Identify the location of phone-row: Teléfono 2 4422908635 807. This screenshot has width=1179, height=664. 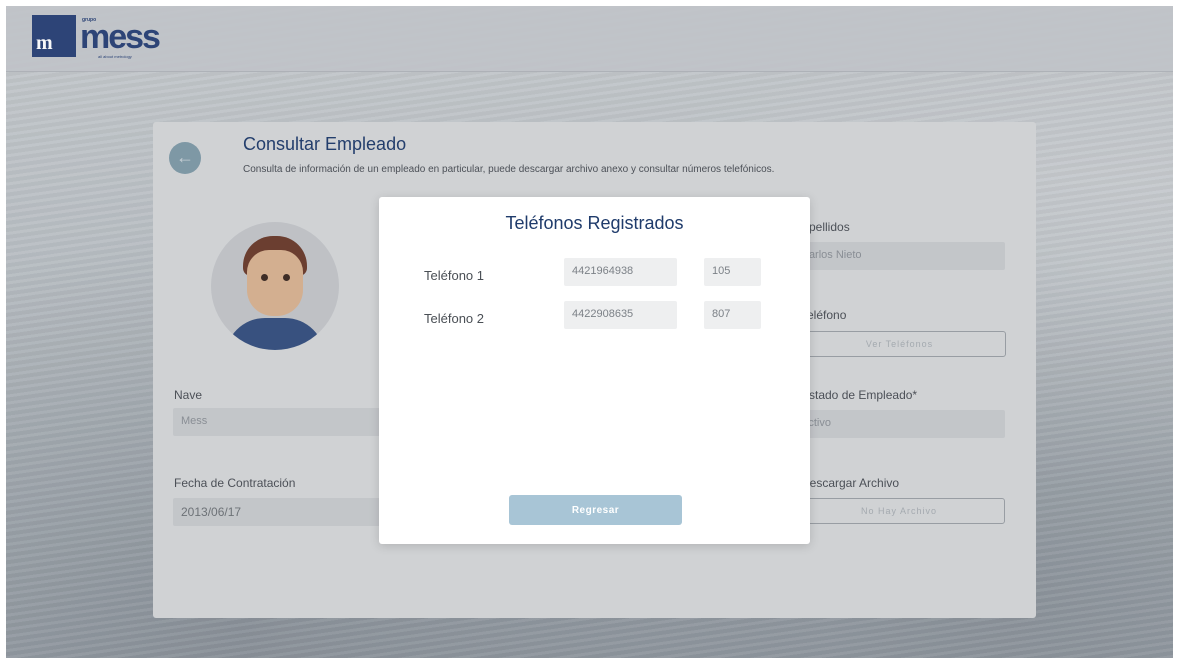
(594, 316).